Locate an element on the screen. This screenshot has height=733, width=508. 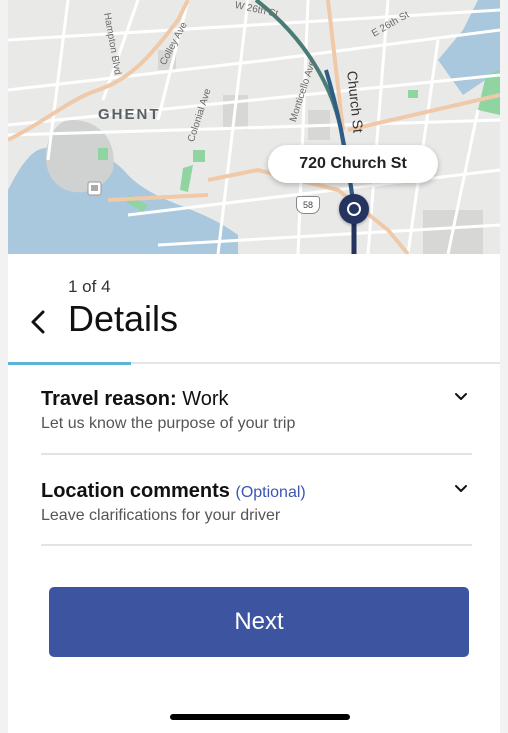
field-helper: Let us know the purpose of your trip is located at coordinates (168, 423).